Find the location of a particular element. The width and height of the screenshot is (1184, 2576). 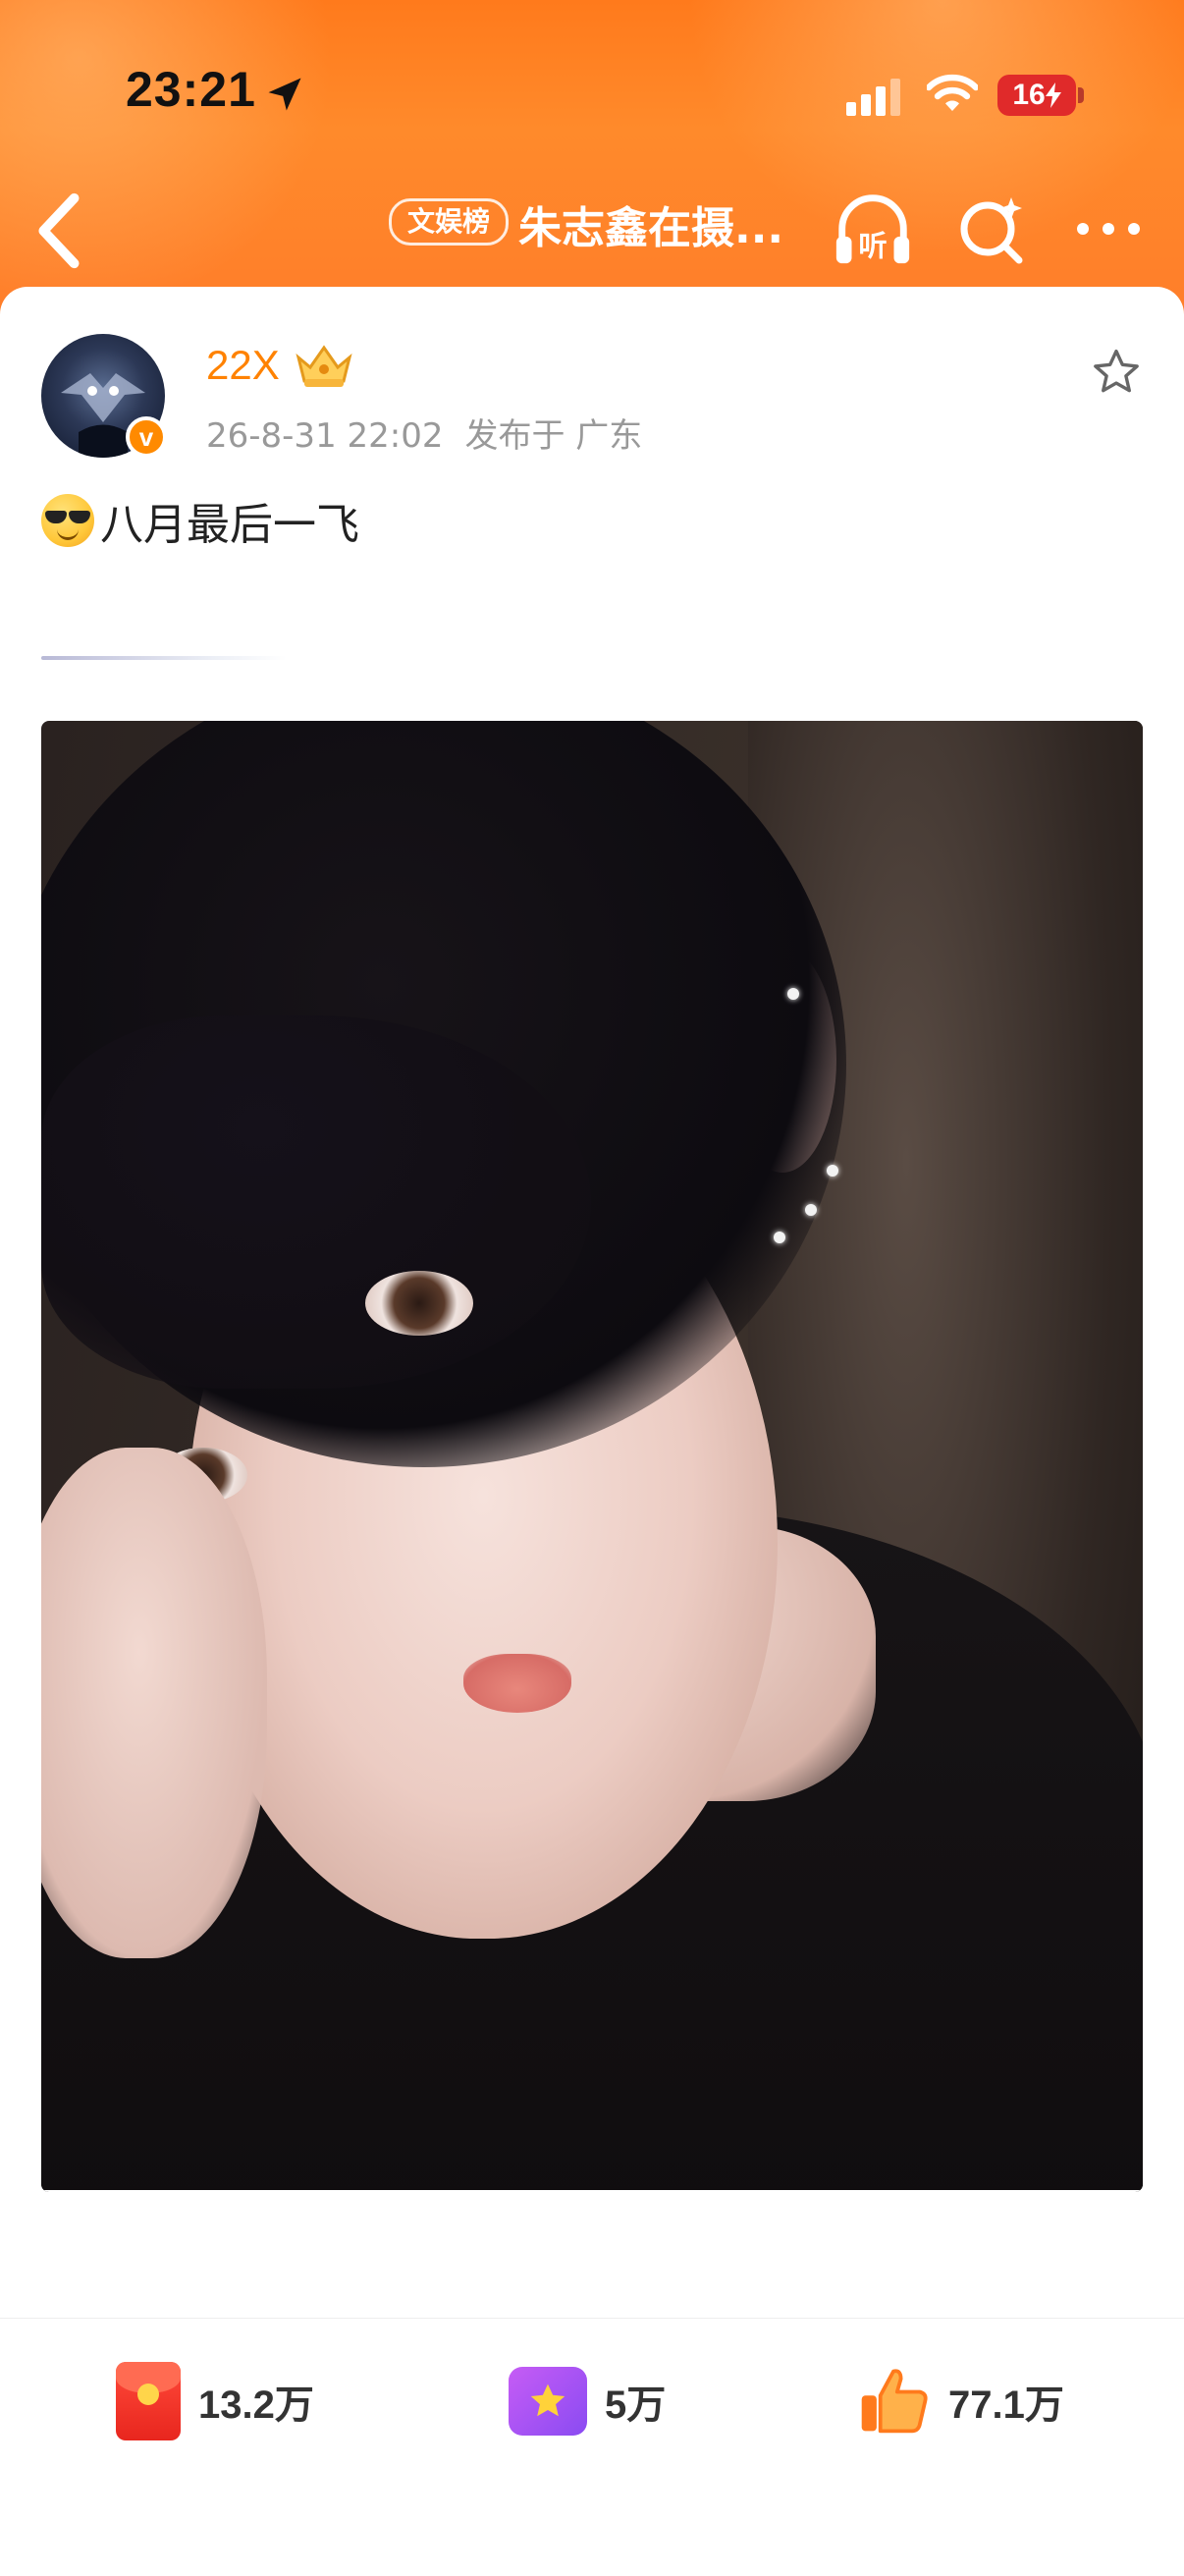

like-count: 77.1万 is located at coordinates (1006, 2405).